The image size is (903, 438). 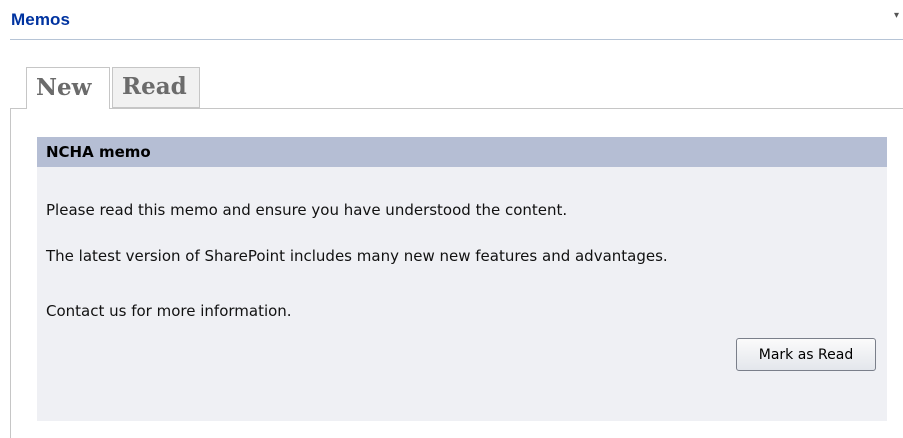 I want to click on title-divider, so click(x=456, y=39).